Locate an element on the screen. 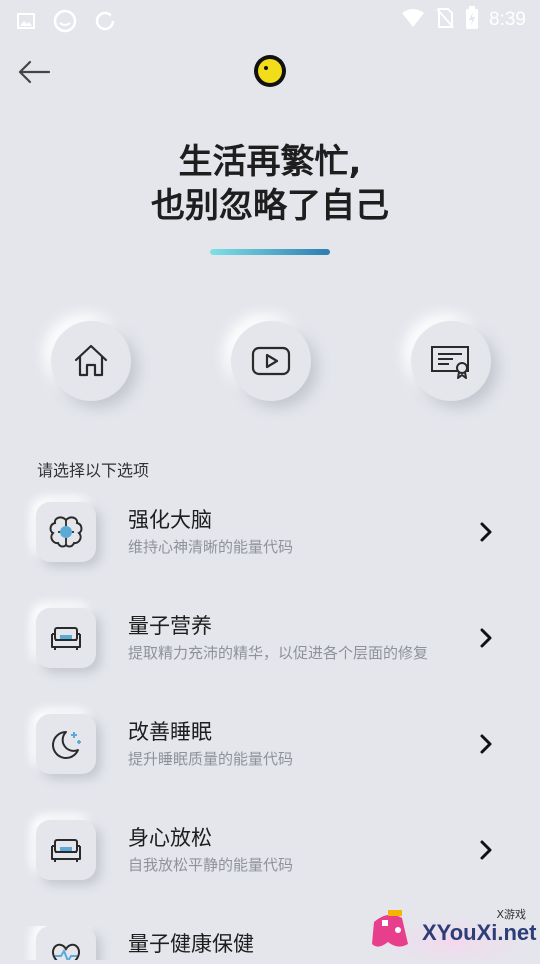 The height and width of the screenshot is (964, 540). item-title: 改善睡眠 is located at coordinates (170, 732).